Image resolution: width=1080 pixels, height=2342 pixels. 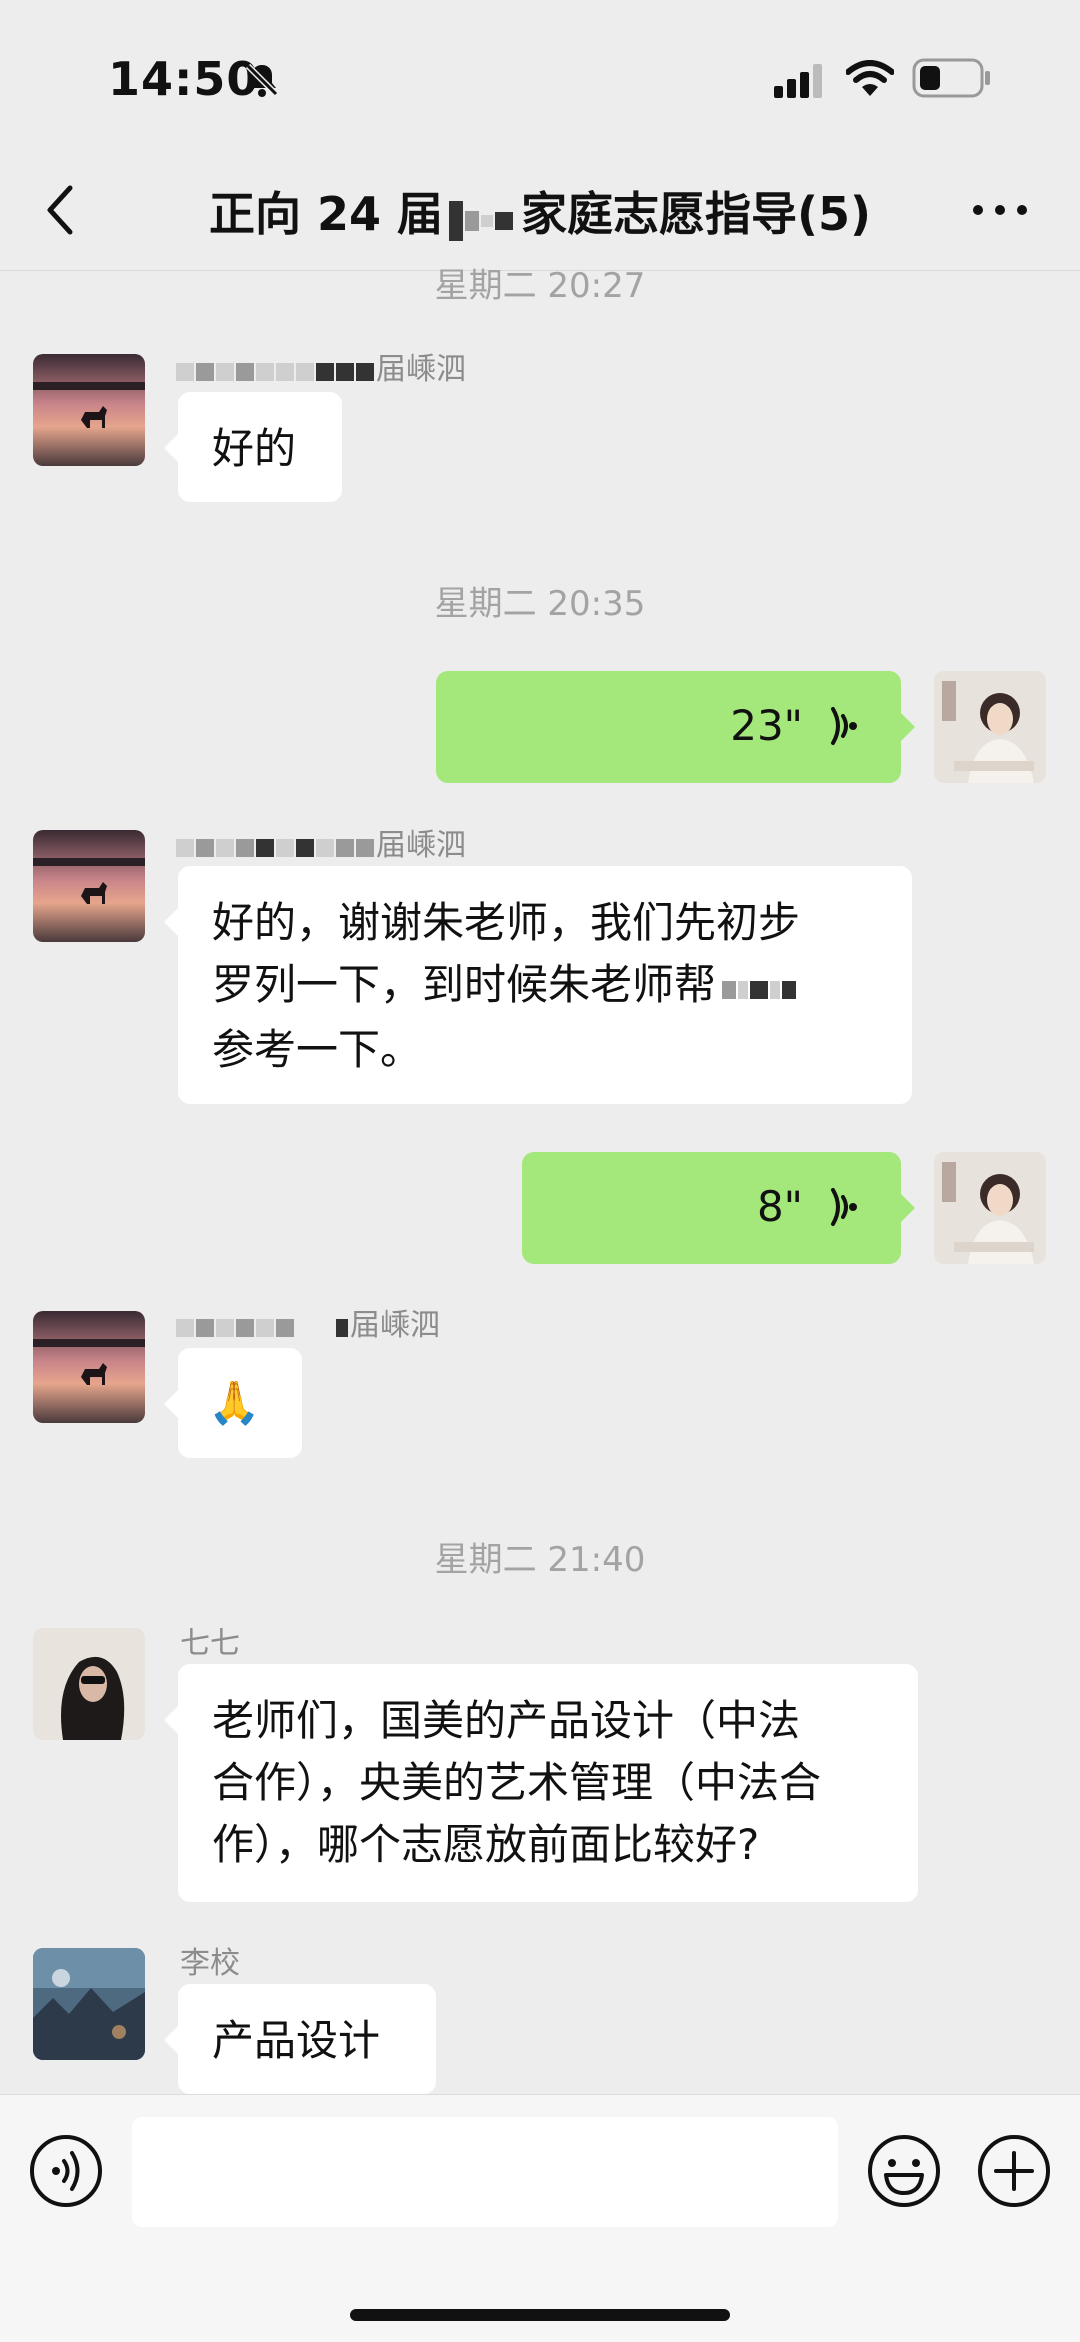 What do you see at coordinates (766, 725) in the screenshot?
I see `voice-duration: 23"` at bounding box center [766, 725].